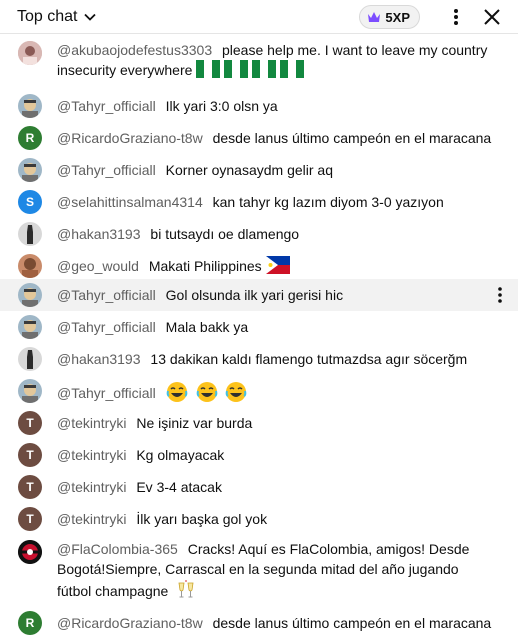  What do you see at coordinates (328, 202) in the screenshot?
I see `message-text: kan tahyr kg lazım diyom 3-0 yazıyon` at bounding box center [328, 202].